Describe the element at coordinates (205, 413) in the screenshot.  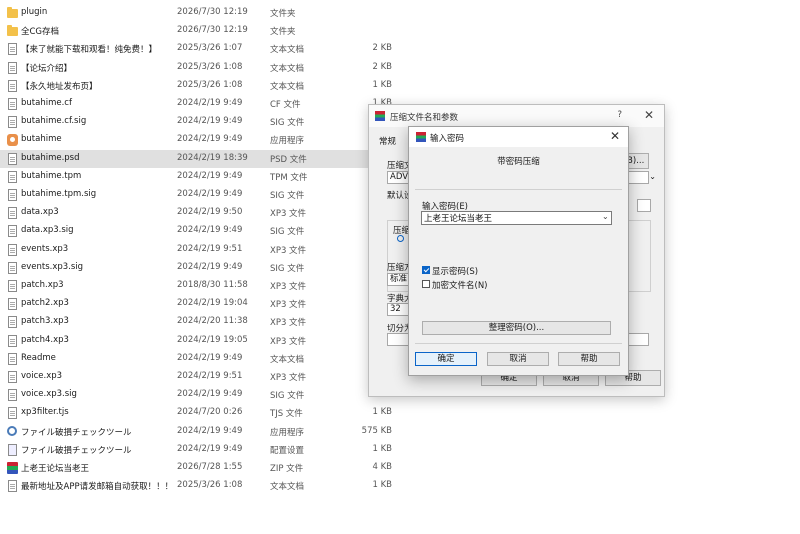
I see `file-row: xp3filter.tjs 2024/7/20 0:26 TJS 文件 1 KB` at that location.